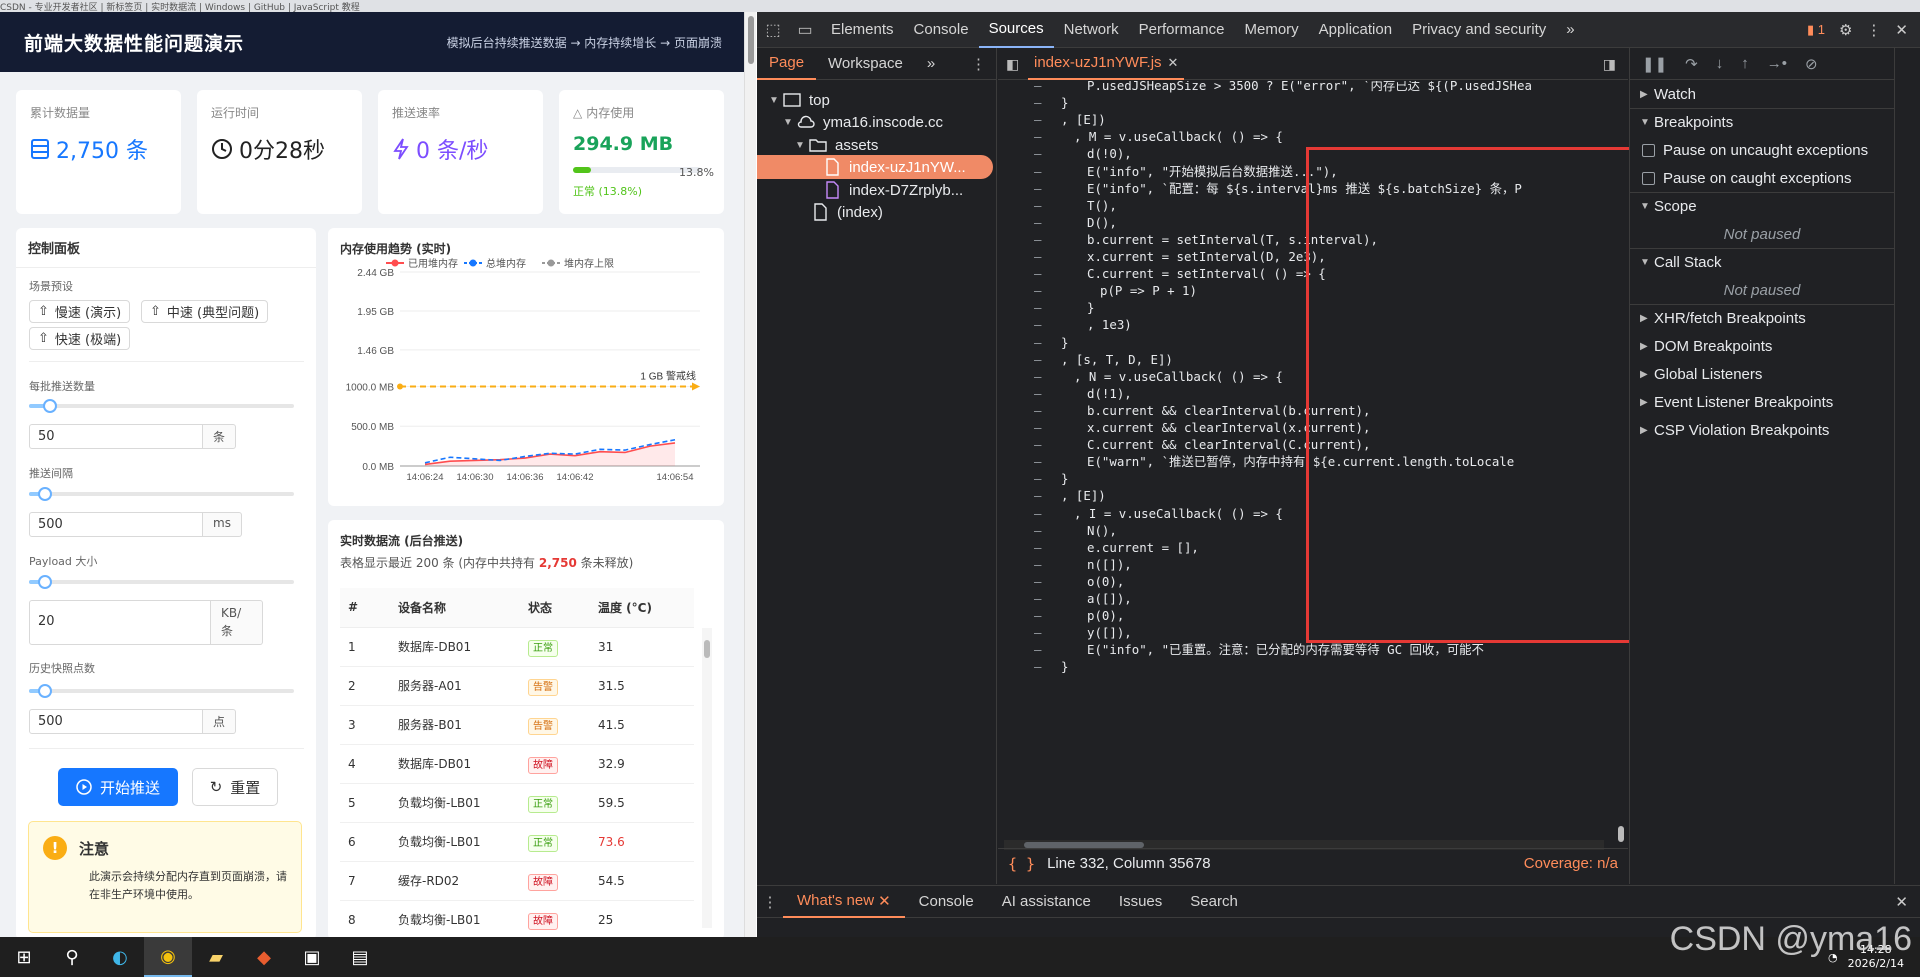 The height and width of the screenshot is (977, 1920). What do you see at coordinates (312, 957) in the screenshot?
I see `terminal-app-icon: ▣` at bounding box center [312, 957].